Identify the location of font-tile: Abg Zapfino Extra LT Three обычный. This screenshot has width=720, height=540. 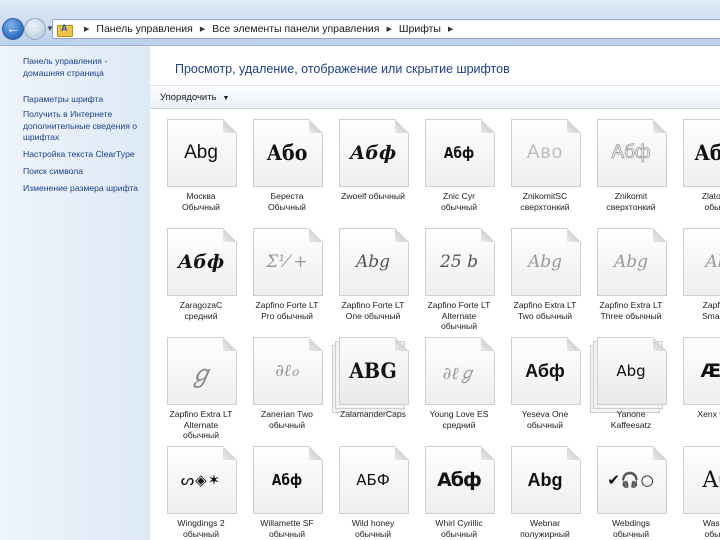
(634, 281).